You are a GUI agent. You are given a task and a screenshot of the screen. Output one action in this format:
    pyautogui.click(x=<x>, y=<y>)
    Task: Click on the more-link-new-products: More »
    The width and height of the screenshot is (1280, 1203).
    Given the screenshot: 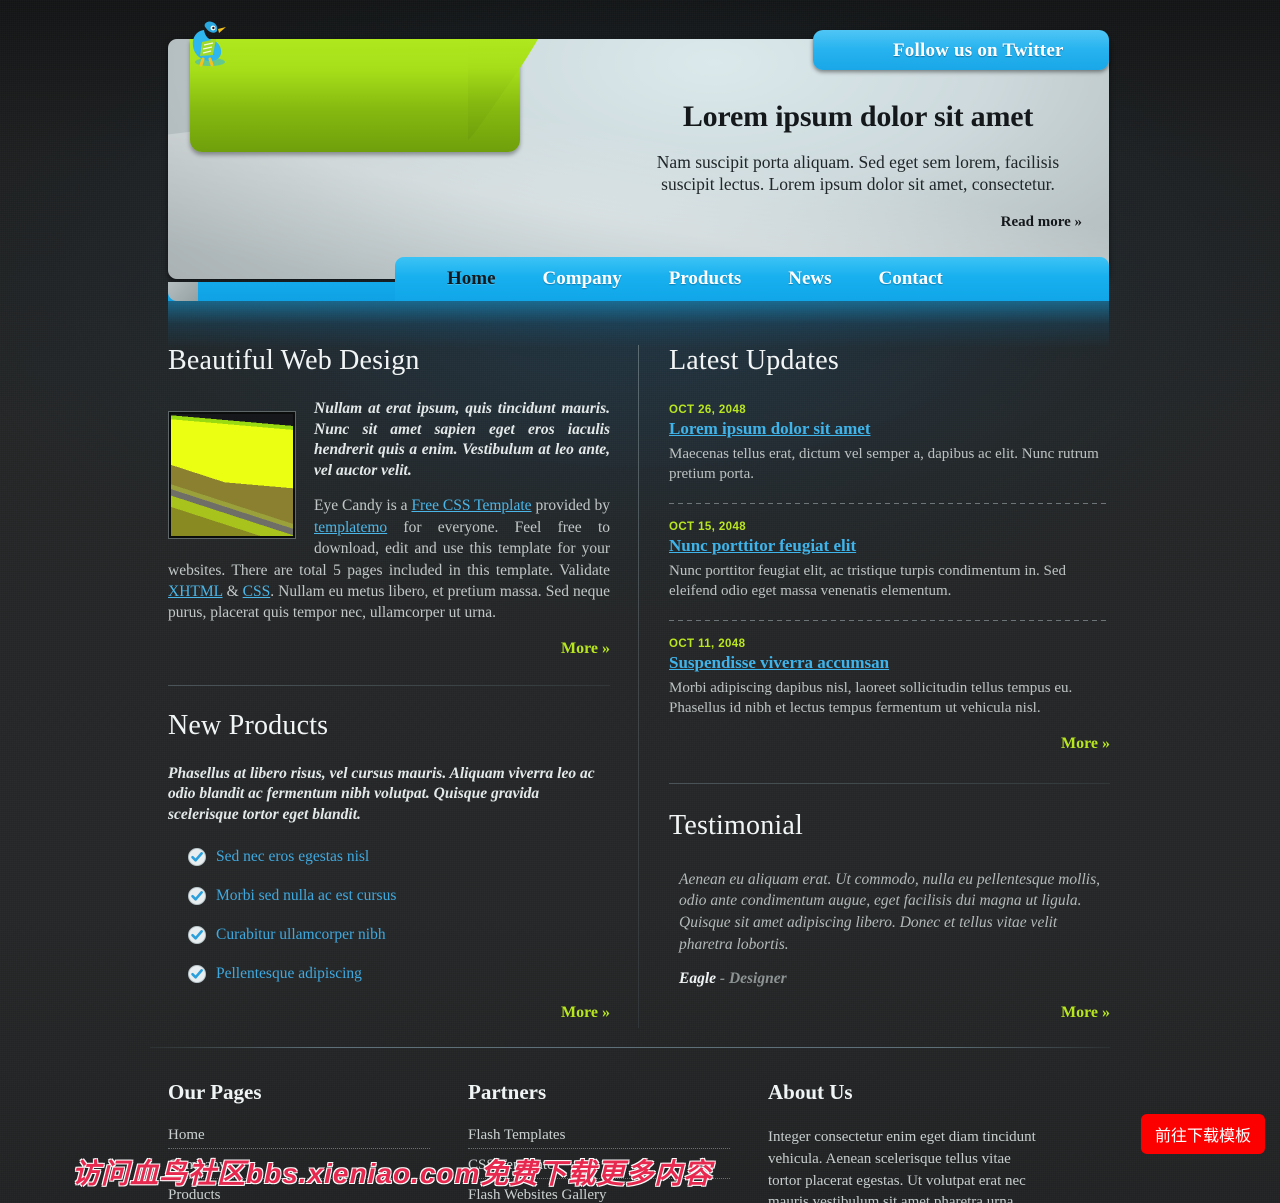 What is the action you would take?
    pyautogui.click(x=389, y=1013)
    